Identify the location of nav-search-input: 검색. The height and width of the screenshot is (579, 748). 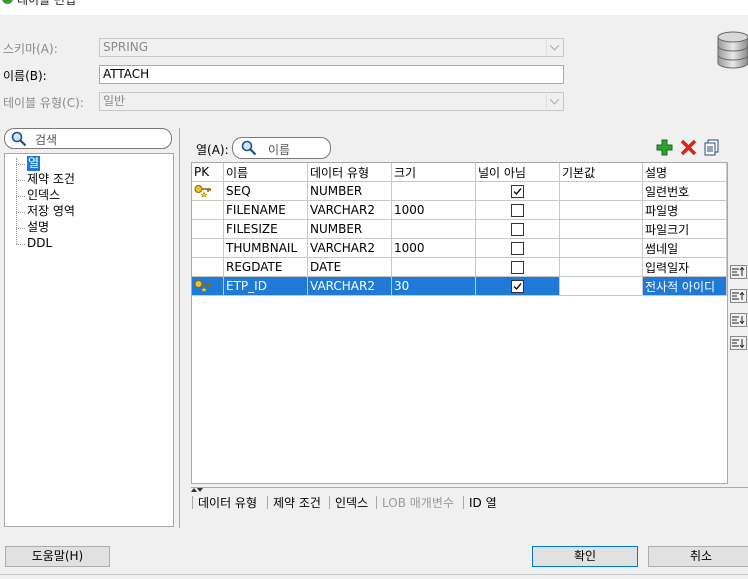
(88, 138).